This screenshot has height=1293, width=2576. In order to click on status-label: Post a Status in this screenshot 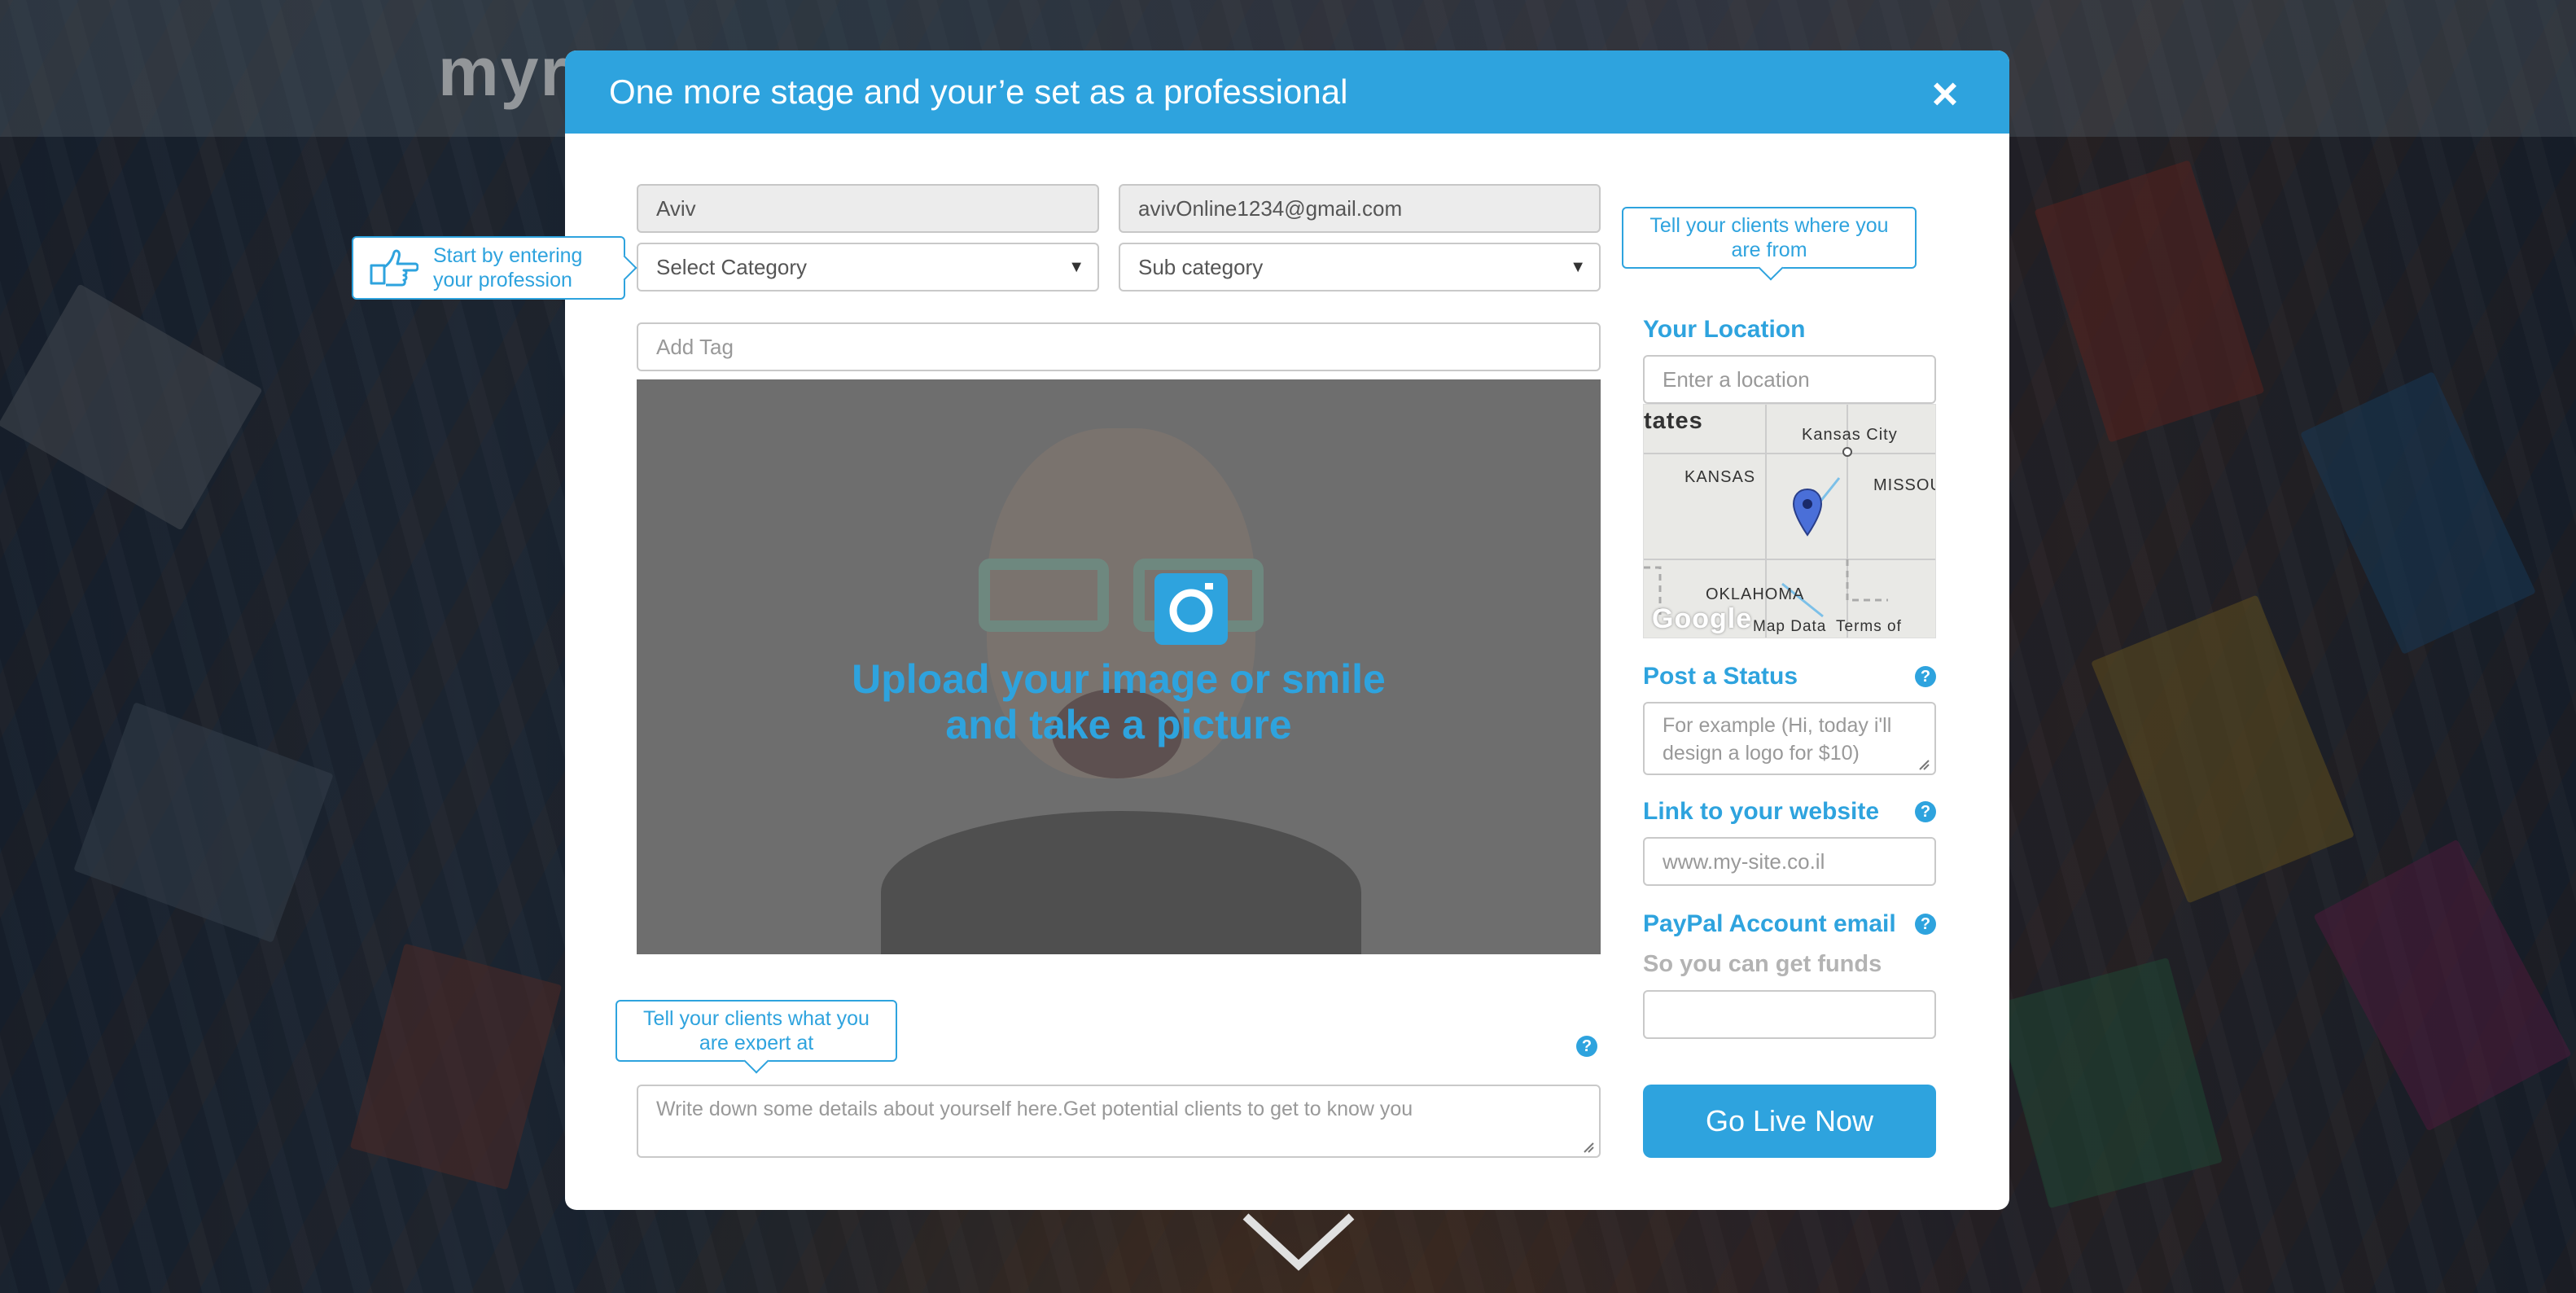, I will do `click(1720, 676)`.